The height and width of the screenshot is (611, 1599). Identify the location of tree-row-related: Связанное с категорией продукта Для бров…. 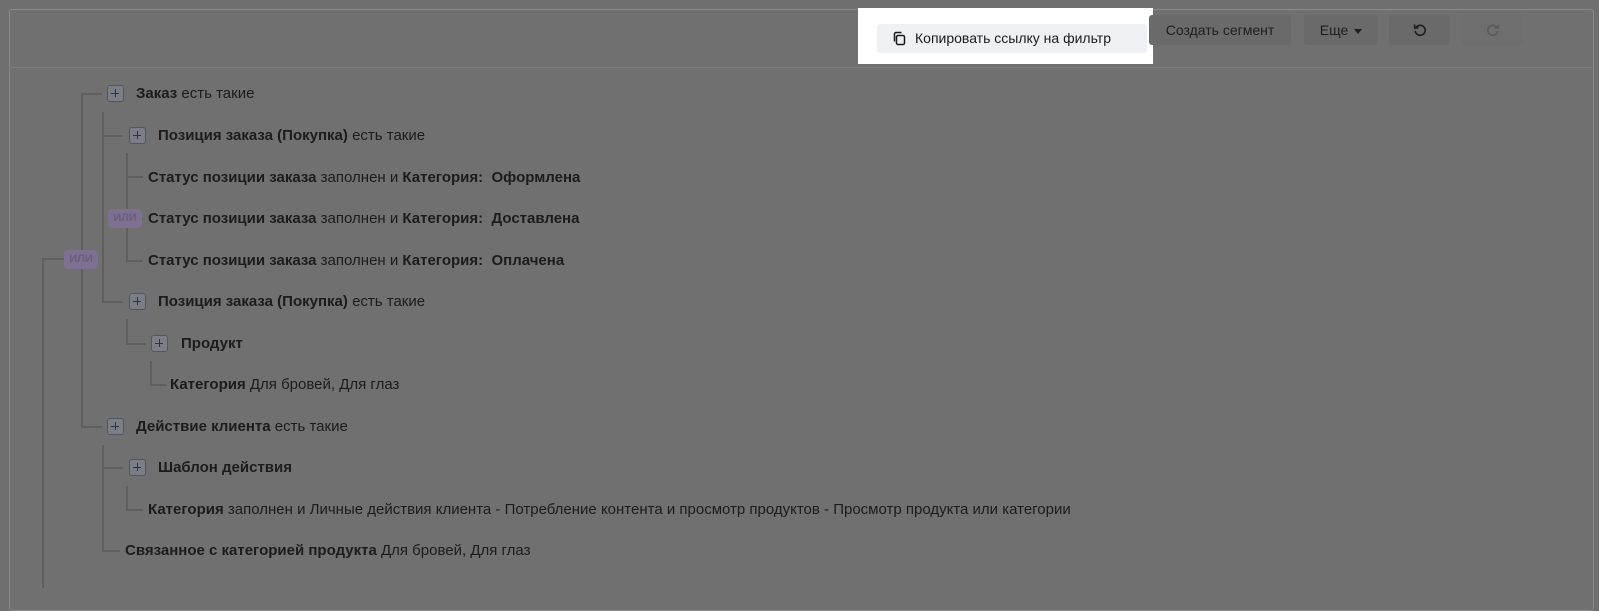
(327, 551).